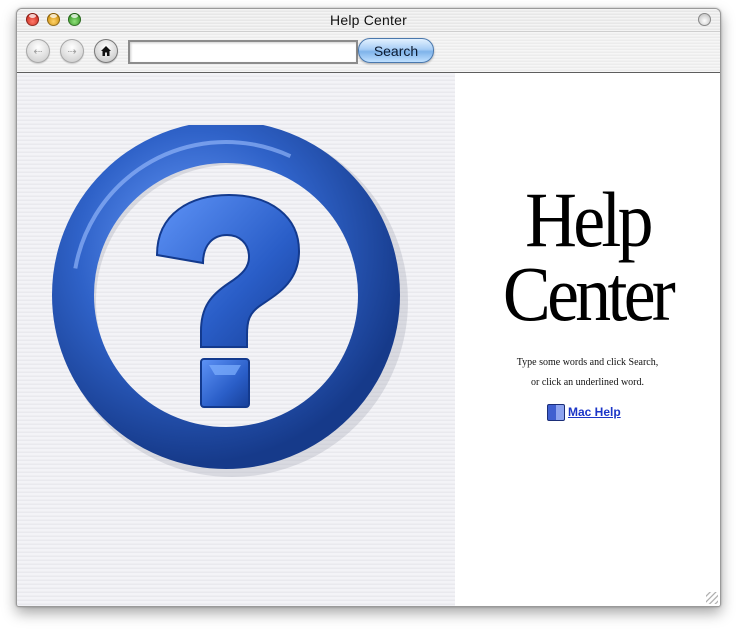 Image resolution: width=736 pixels, height=630 pixels. I want to click on search-button: Search, so click(396, 50).